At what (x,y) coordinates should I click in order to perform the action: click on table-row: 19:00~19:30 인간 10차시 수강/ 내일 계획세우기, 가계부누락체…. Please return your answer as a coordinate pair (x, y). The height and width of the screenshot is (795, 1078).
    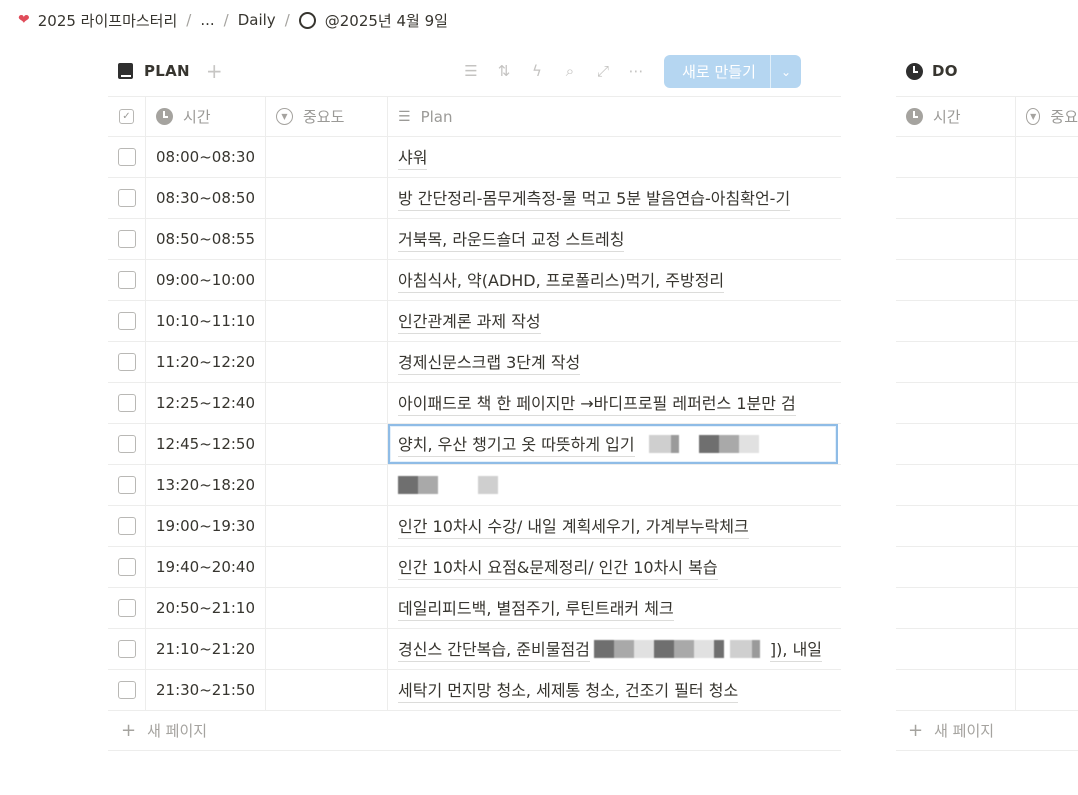
    Looking at the image, I should click on (474, 526).